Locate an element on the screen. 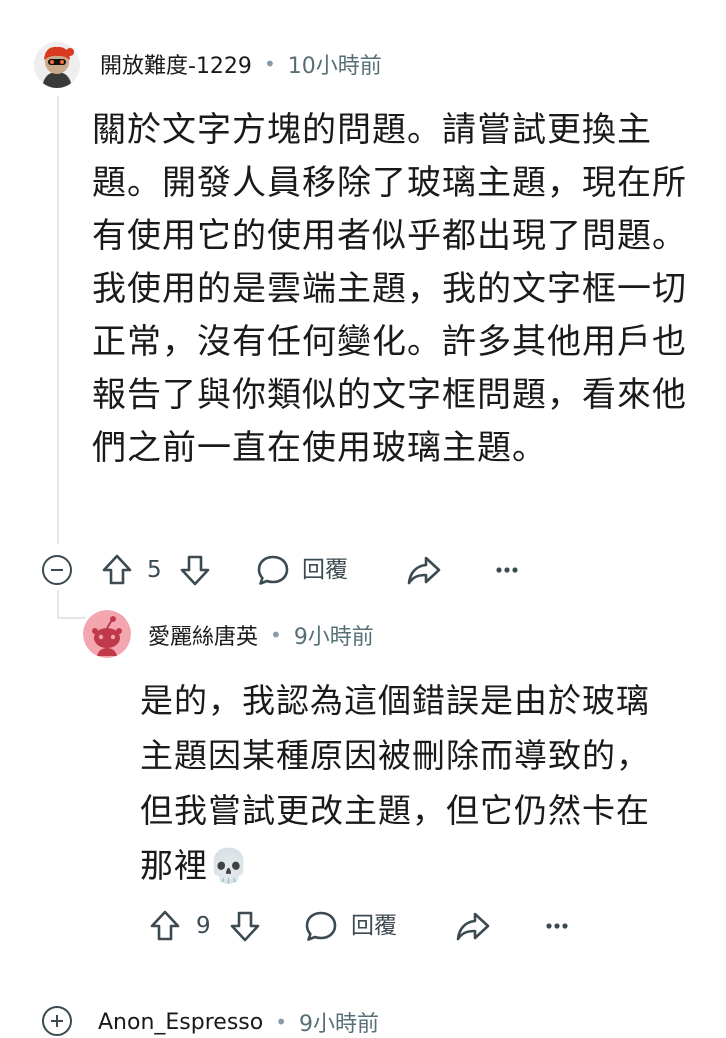 Image resolution: width=726 pixels, height=1038 pixels. comment-actions: 9 回覆 is located at coordinates (368, 926).